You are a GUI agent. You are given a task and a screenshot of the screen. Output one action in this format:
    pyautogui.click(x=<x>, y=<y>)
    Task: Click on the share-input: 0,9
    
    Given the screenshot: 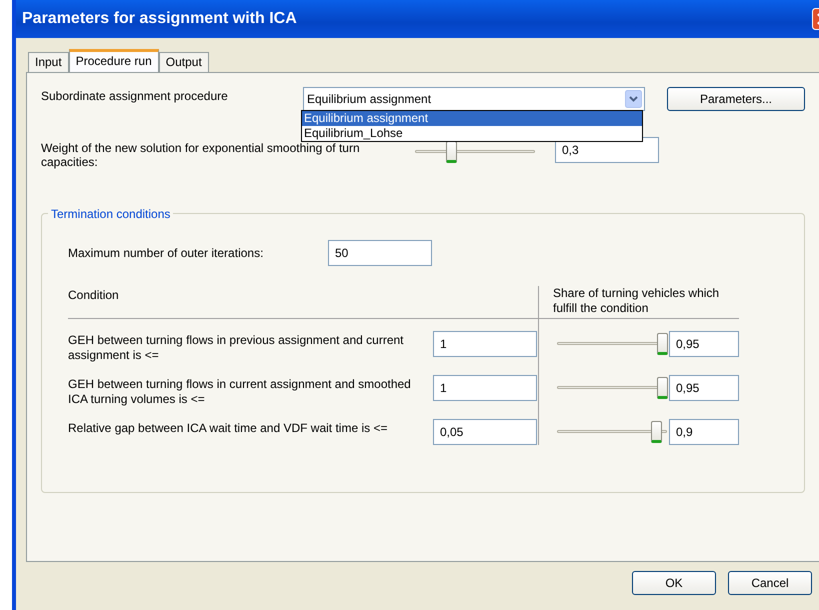 What is the action you would take?
    pyautogui.click(x=704, y=432)
    